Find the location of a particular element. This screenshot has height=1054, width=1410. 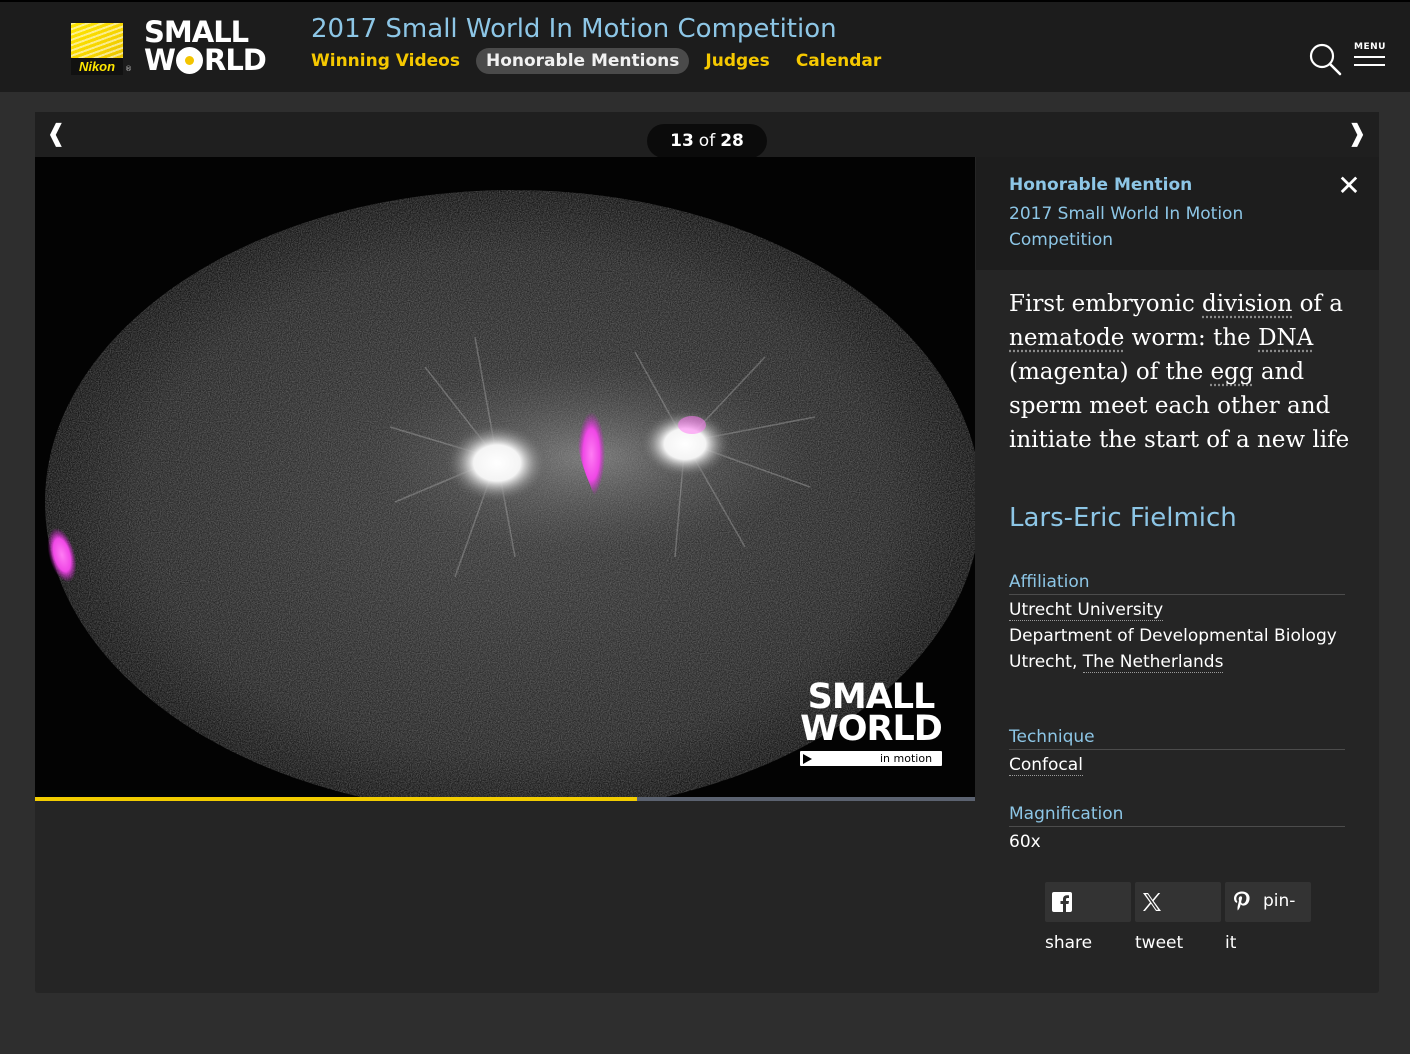

prev-arrow-icon: ❰ is located at coordinates (56, 133).